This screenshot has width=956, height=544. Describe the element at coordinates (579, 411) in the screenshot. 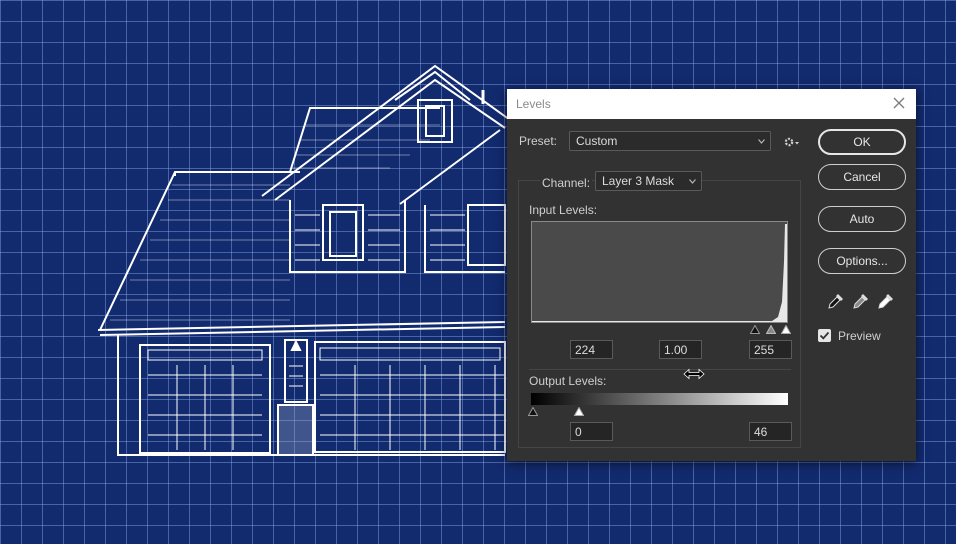

I see `output-white-slider` at that location.